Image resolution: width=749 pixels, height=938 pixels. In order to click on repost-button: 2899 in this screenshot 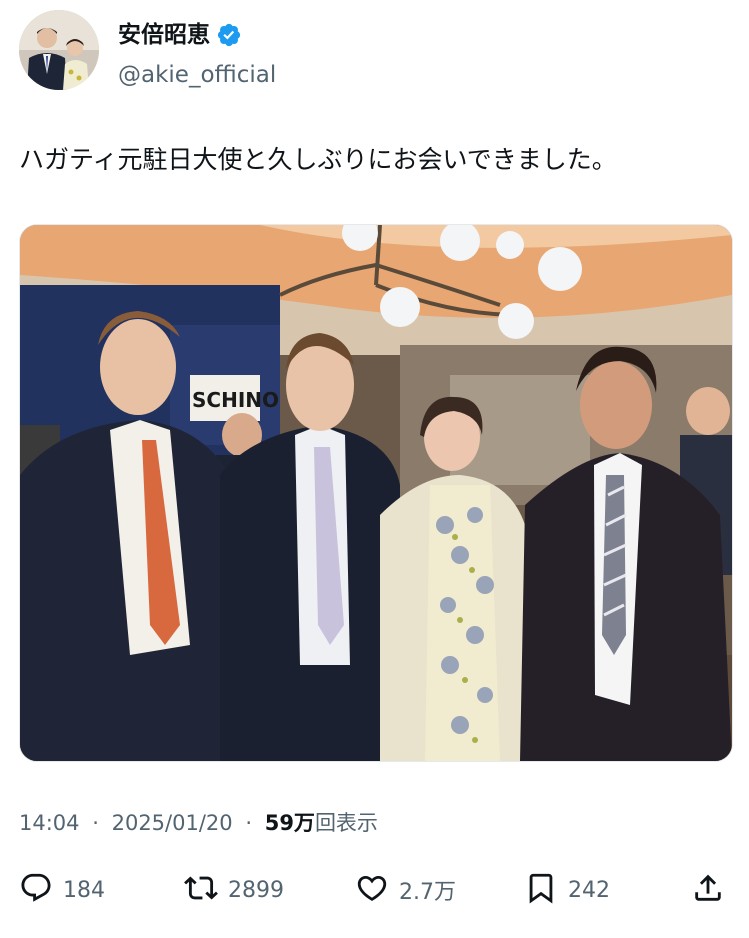, I will do `click(234, 890)`.